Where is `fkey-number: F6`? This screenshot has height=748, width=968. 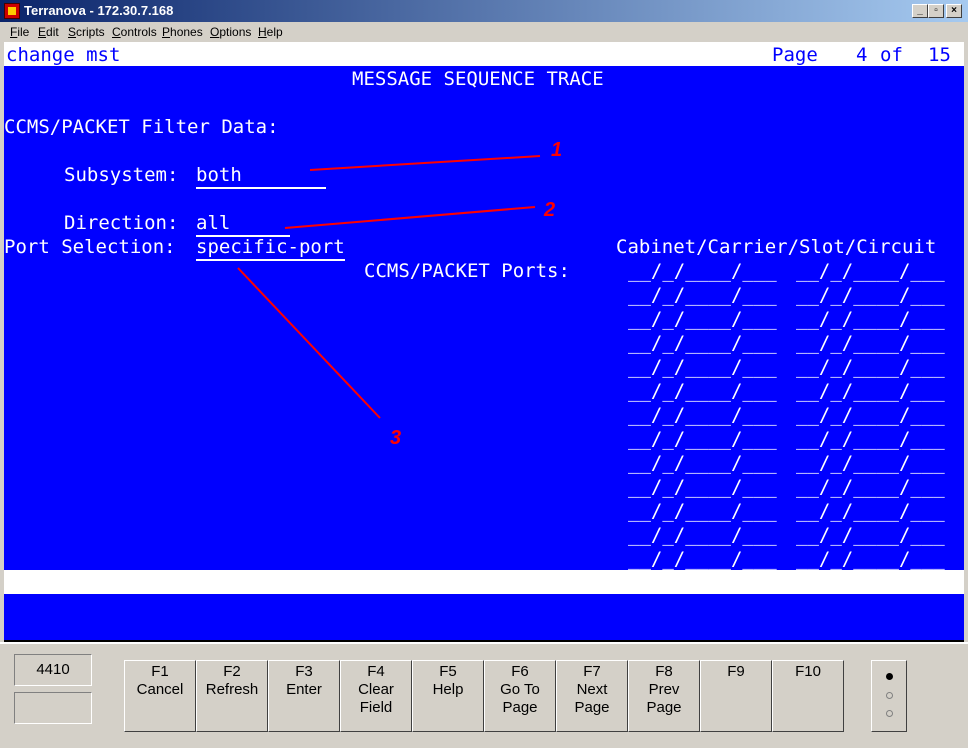 fkey-number: F6 is located at coordinates (520, 671).